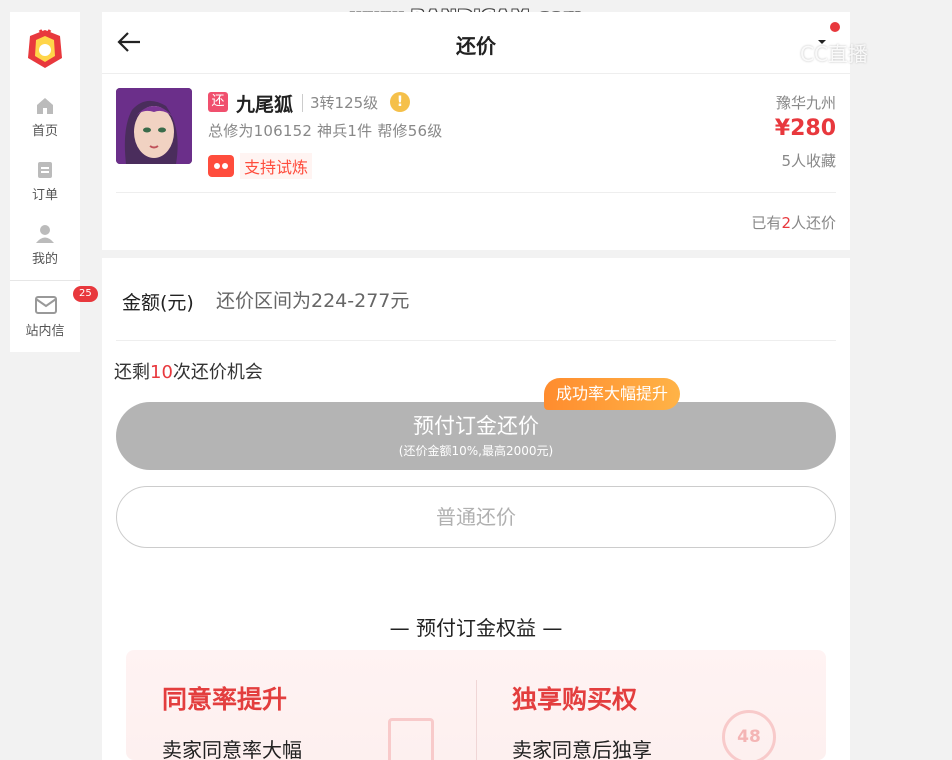 This screenshot has height=760, width=952. Describe the element at coordinates (45, 331) in the screenshot. I see `sidebar-item-label: 站内信` at that location.